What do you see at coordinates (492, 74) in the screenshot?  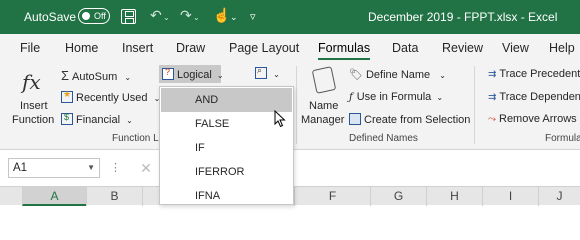 I see `trace-precedents-icon: ⇉` at bounding box center [492, 74].